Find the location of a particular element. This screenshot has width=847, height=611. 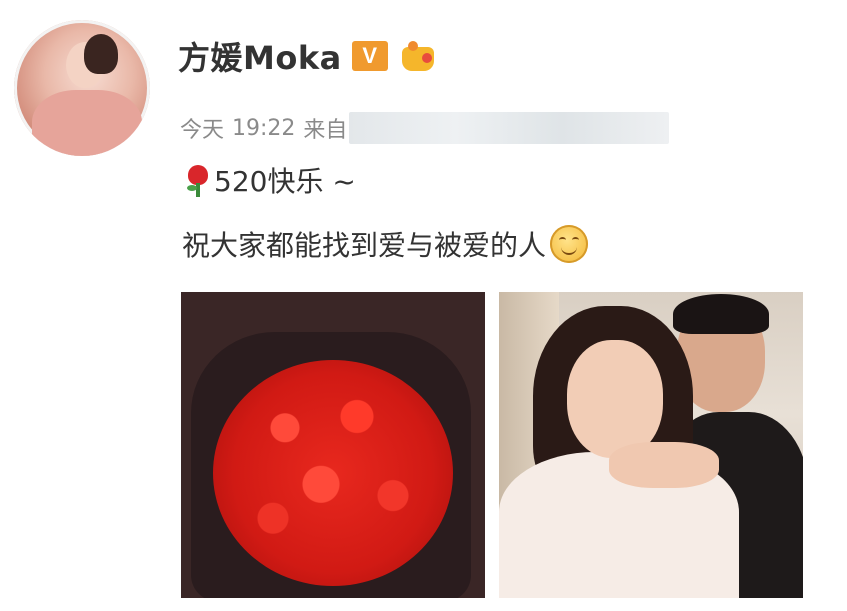

rose-leaf is located at coordinates (192, 188).